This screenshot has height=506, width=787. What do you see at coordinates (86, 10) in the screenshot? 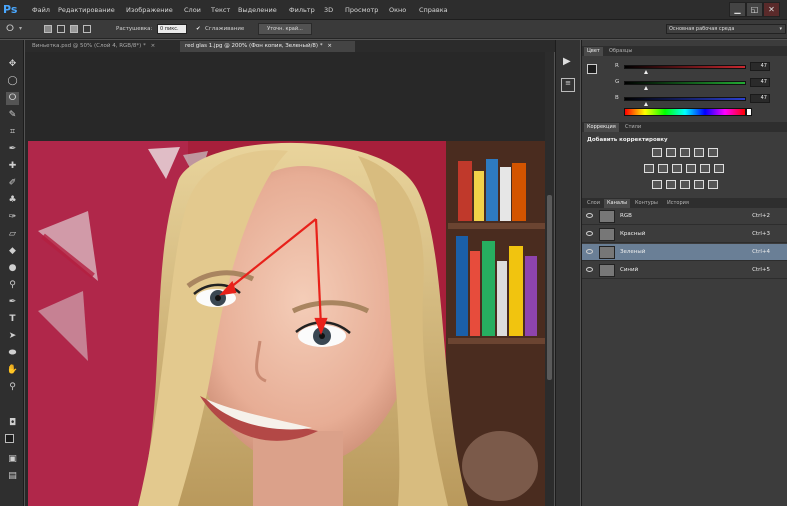
I see `menu-edit: Редактирование` at bounding box center [86, 10].